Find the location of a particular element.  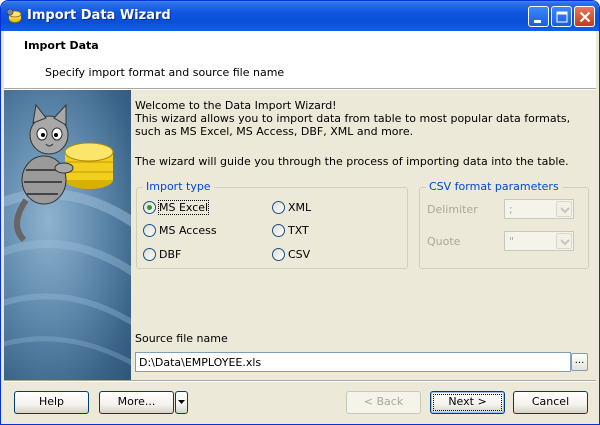

radio-txt: TXT is located at coordinates (290, 230).